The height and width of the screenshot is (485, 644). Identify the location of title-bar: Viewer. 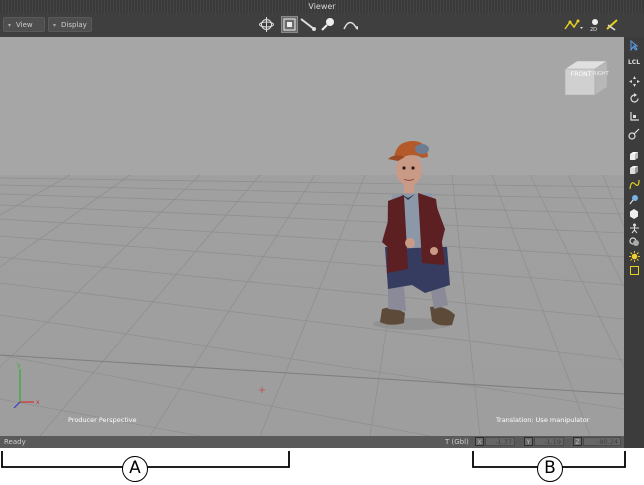
(322, 6).